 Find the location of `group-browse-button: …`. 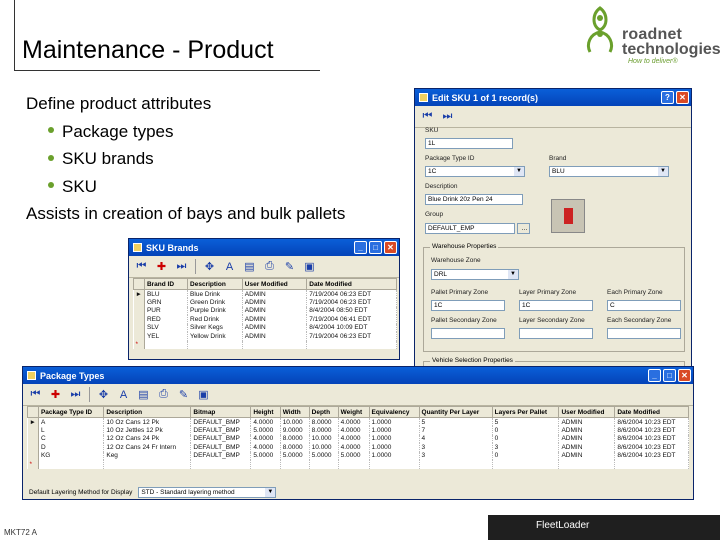

group-browse-button: … is located at coordinates (523, 228).